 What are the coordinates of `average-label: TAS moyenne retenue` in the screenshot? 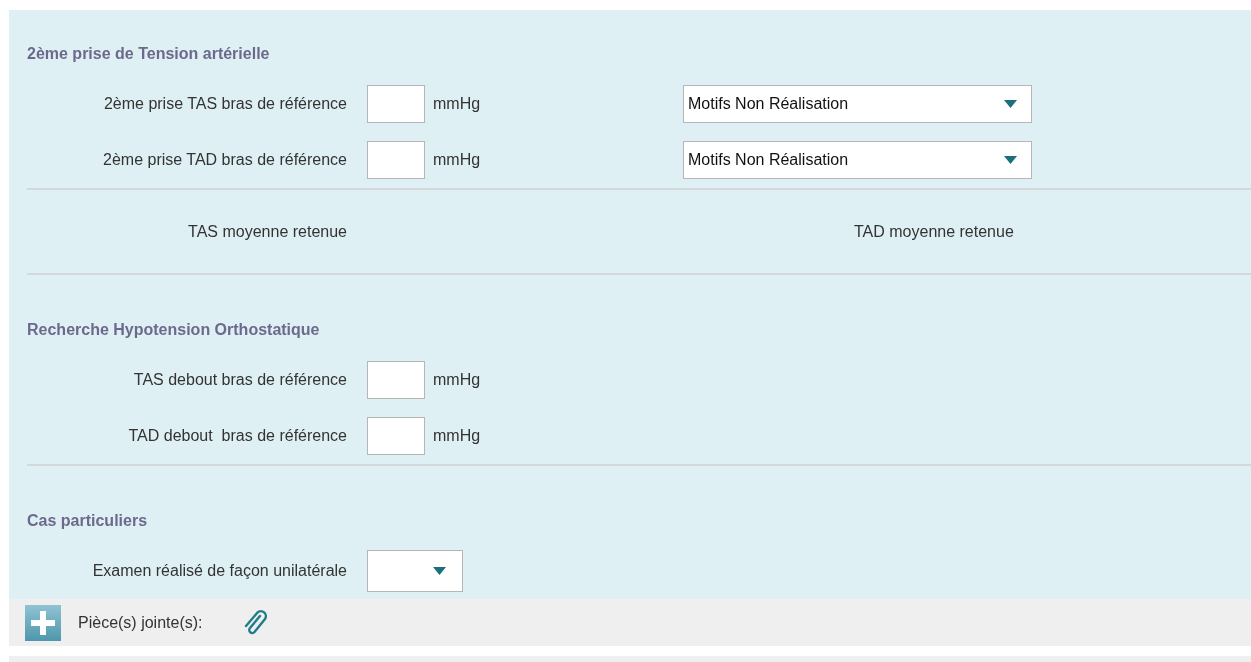 It's located at (267, 231).